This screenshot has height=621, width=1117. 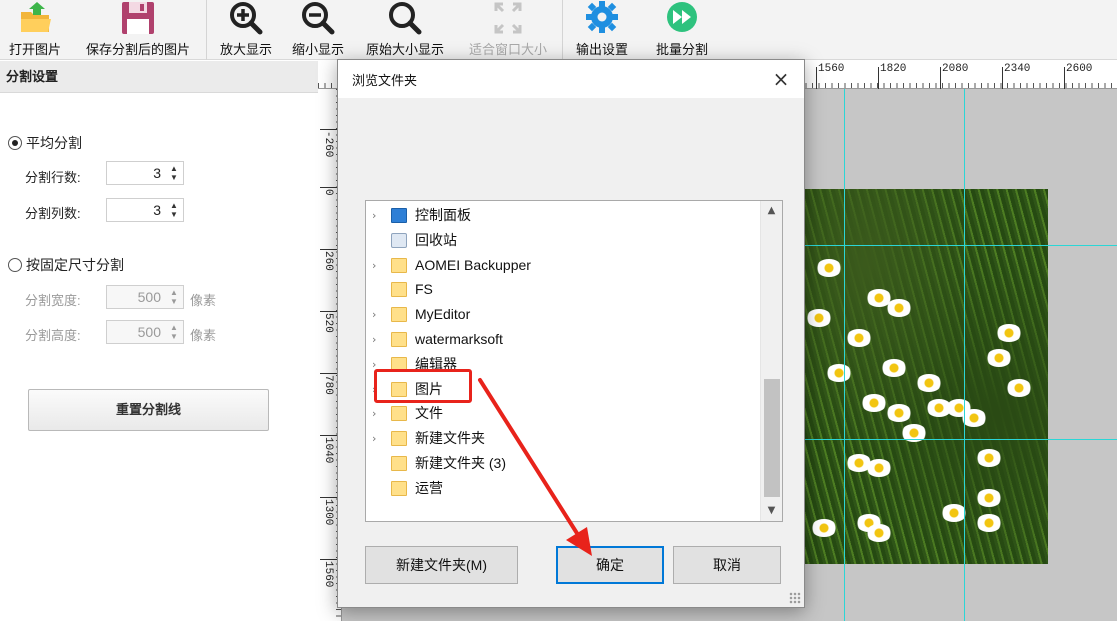 What do you see at coordinates (34, 49) in the screenshot?
I see `open-image-label: 打开图片` at bounding box center [34, 49].